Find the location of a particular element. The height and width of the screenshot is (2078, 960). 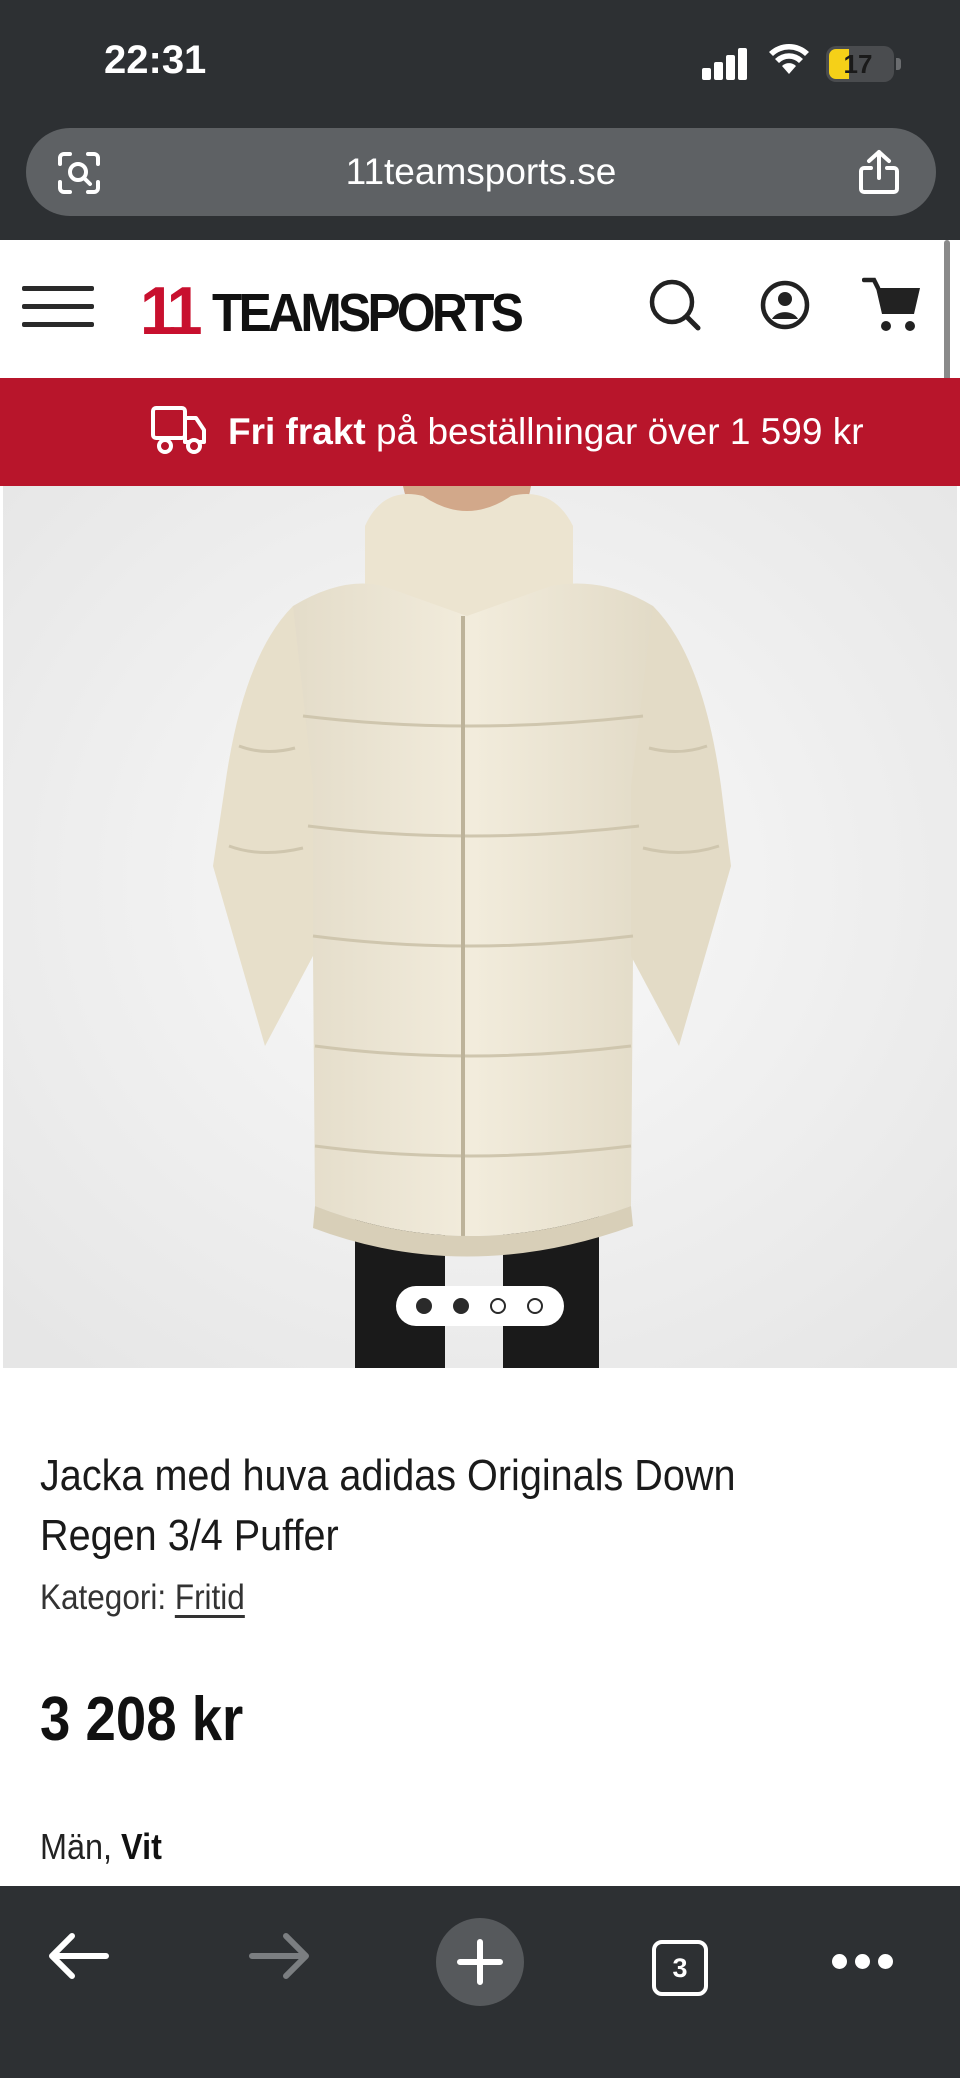

free-shipping-banner: Fri frakt på beställningar över 1 599 kr is located at coordinates (480, 432).